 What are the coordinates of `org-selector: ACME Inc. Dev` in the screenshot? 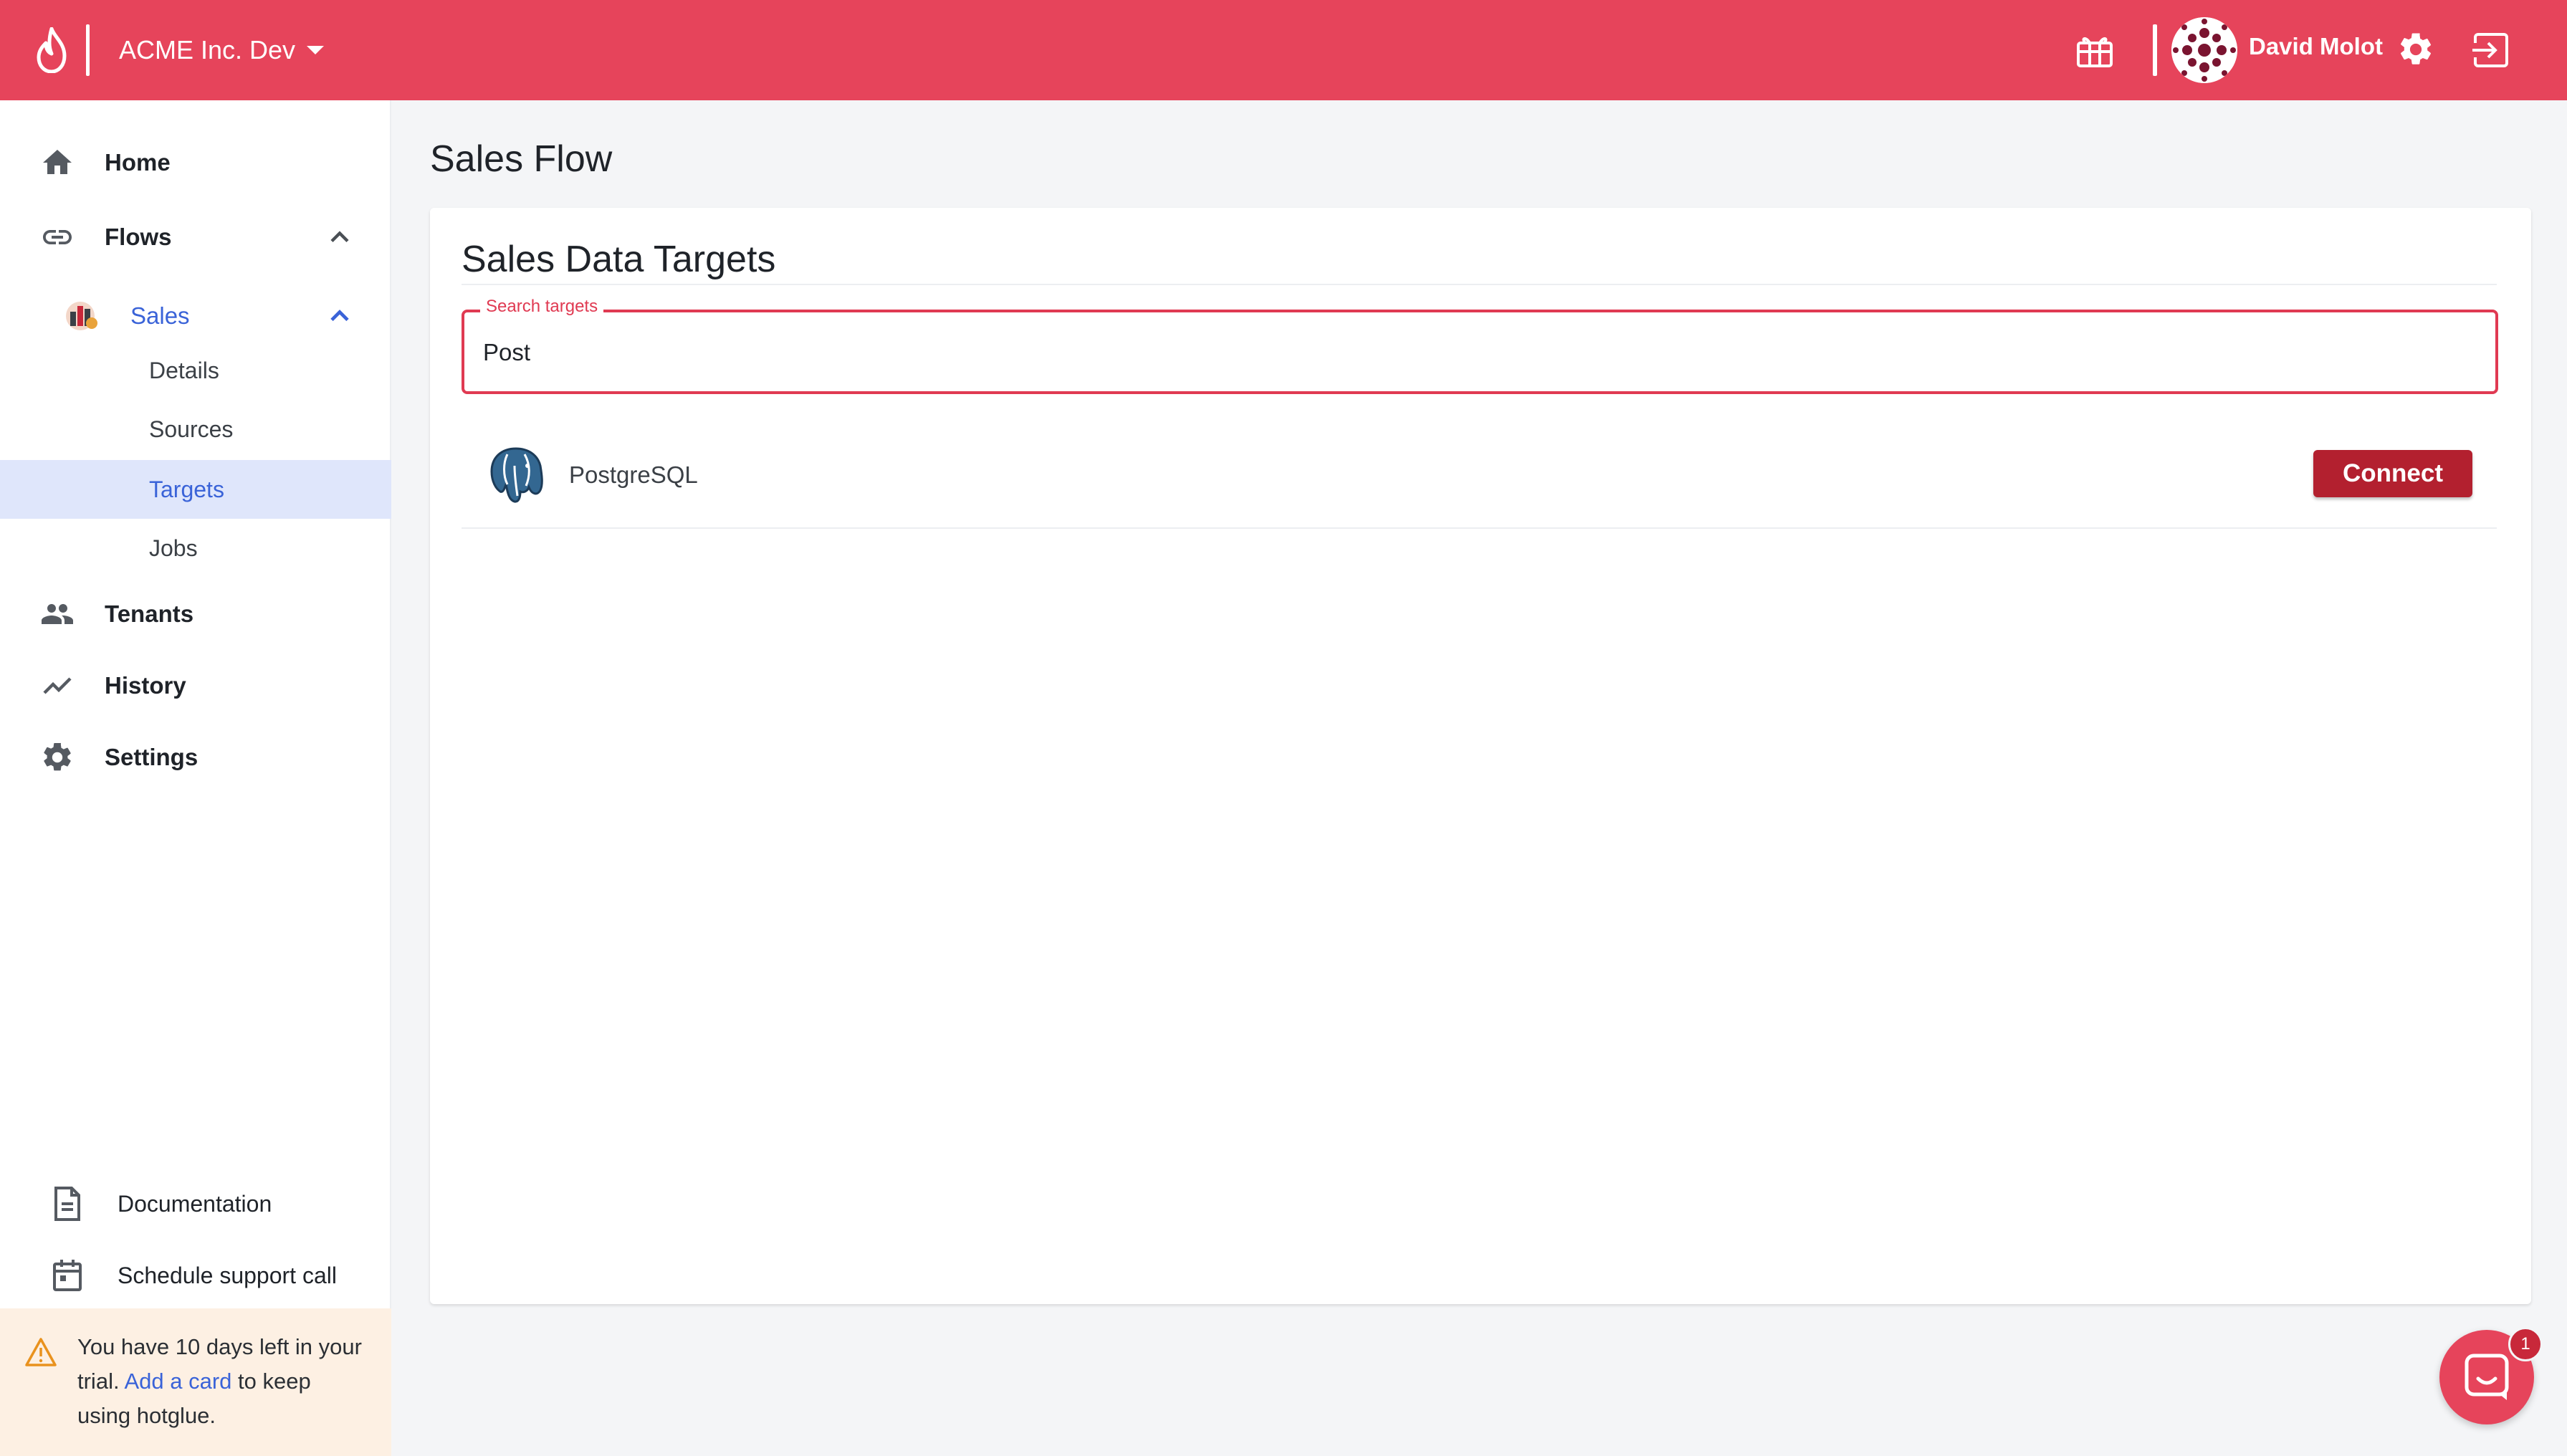 It's located at (222, 50).